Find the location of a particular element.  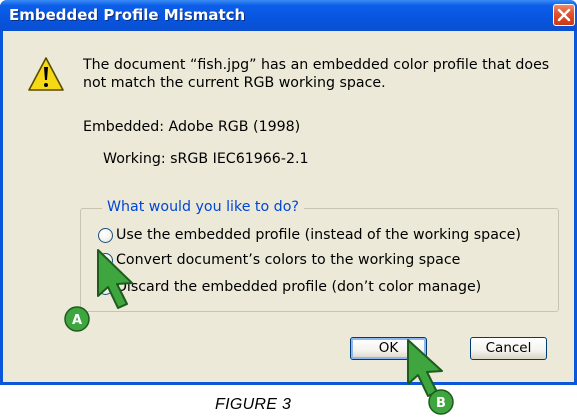

callout-pointer-b: B is located at coordinates (430, 377).